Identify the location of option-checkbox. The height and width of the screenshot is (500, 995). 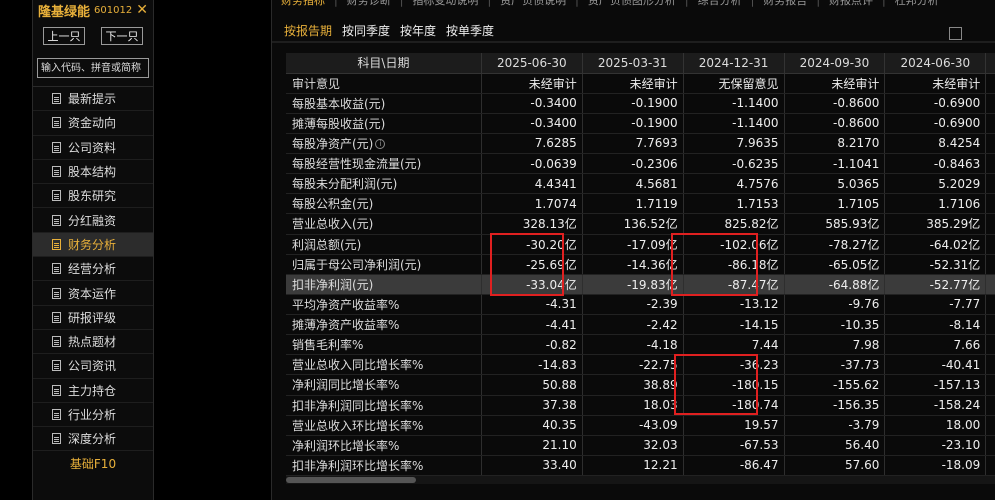
(955, 33).